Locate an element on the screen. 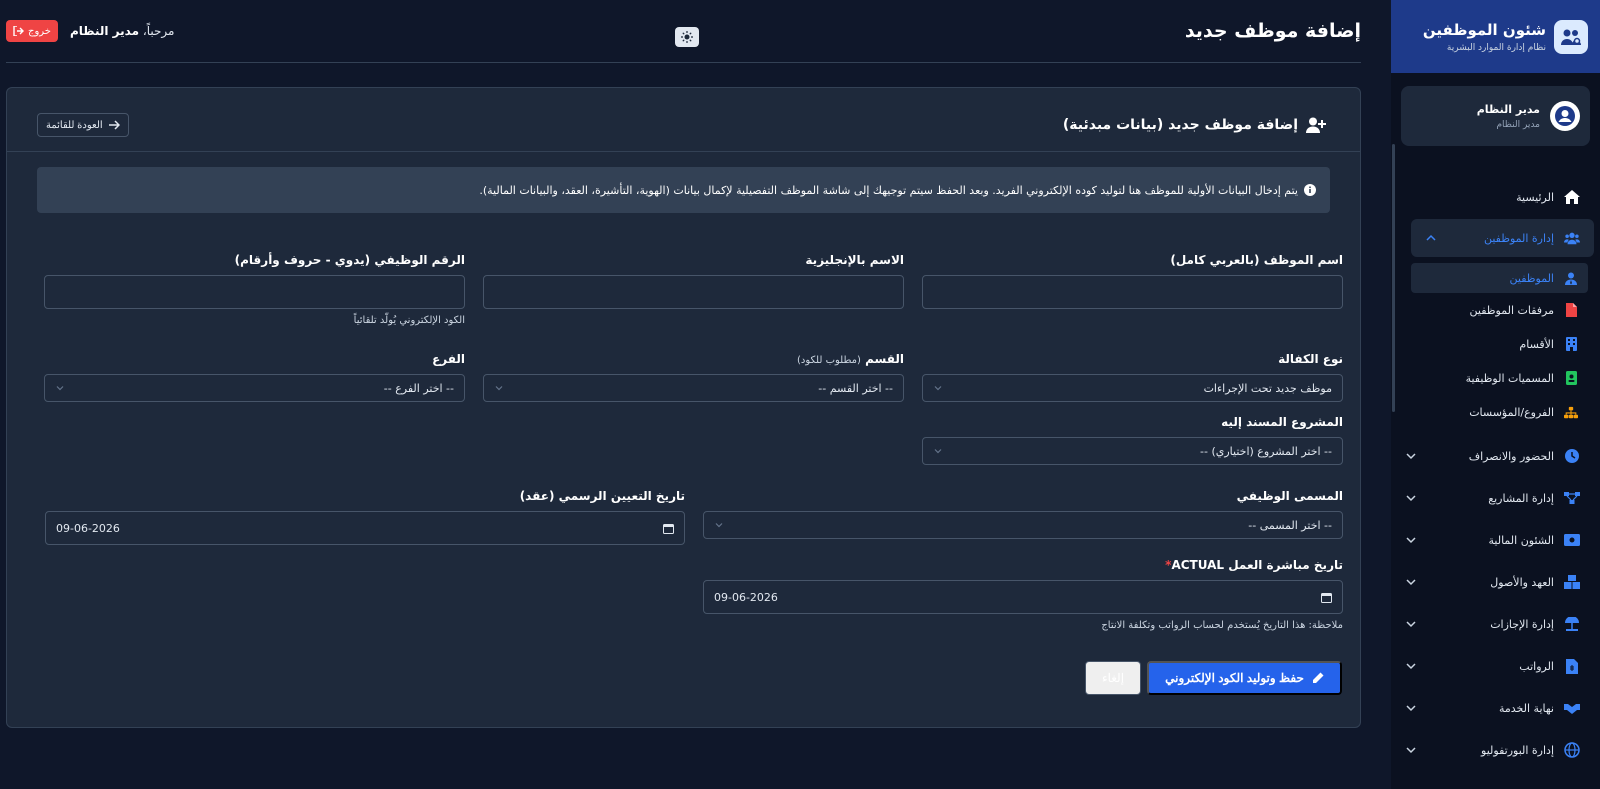  sidebar-subitem-departments: الأقسام is located at coordinates (1495, 344).